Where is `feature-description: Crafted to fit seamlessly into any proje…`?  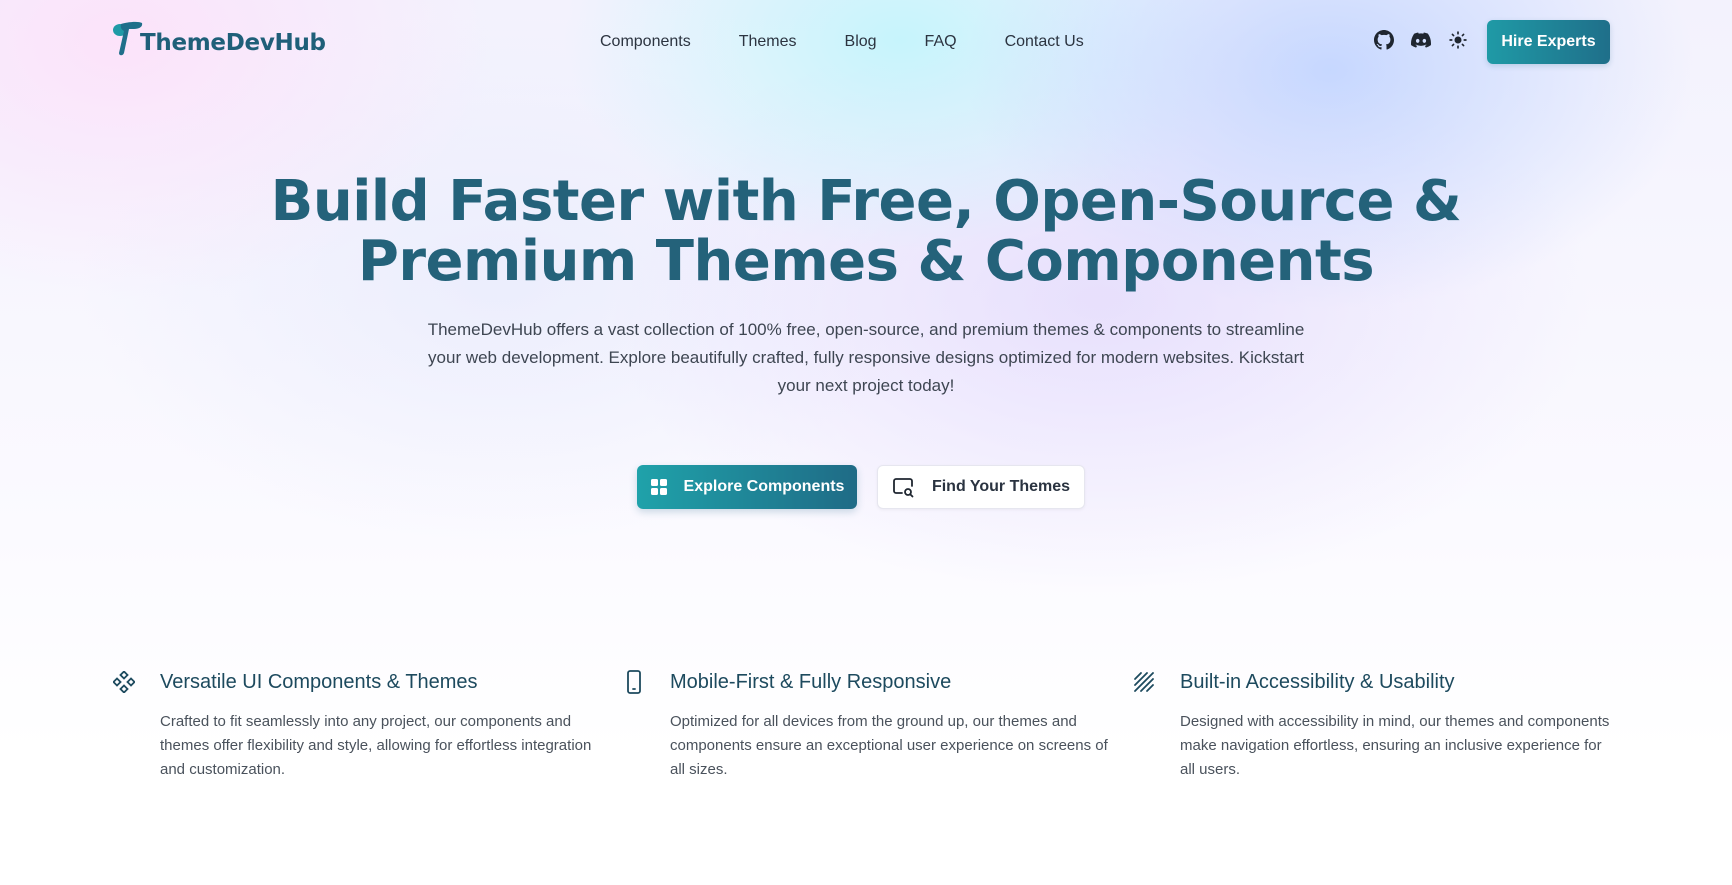
feature-description: Crafted to fit seamlessly into any proje… is located at coordinates (376, 745).